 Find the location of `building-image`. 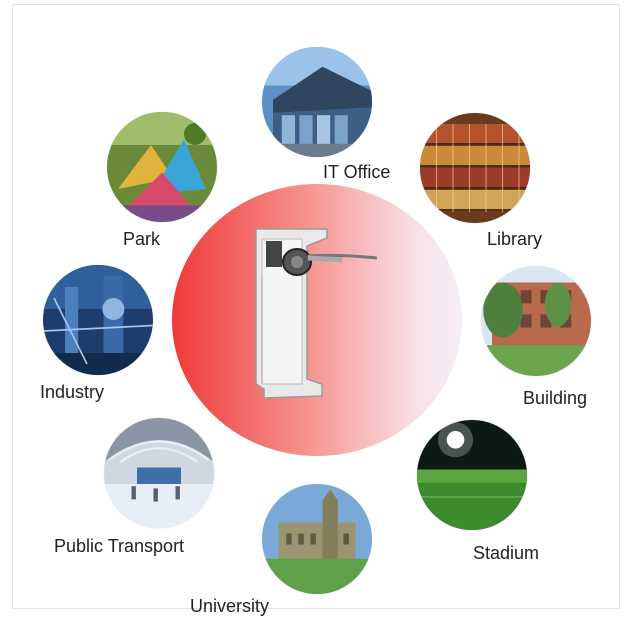

building-image is located at coordinates (536, 321).